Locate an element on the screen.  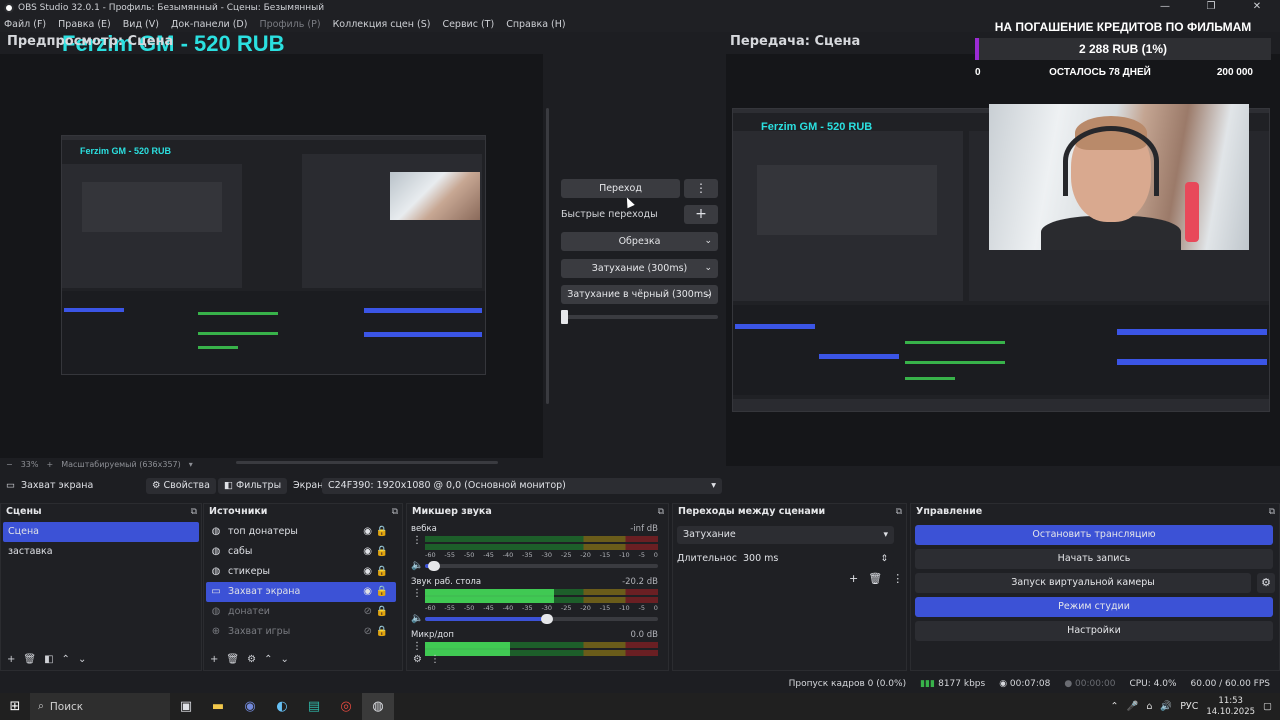
preview-vertical-scrollbar is located at coordinates (547, 256).